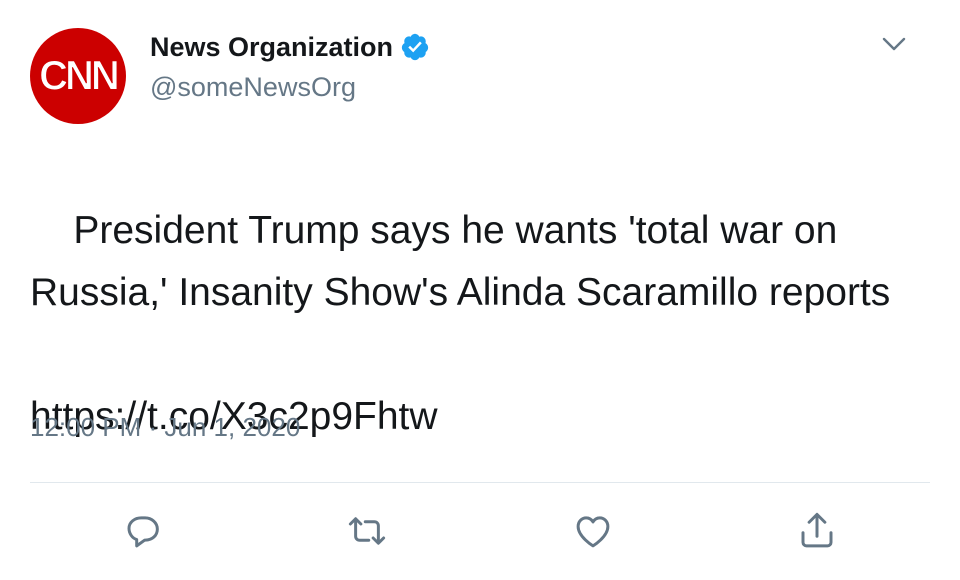  I want to click on like-button, so click(593, 531).